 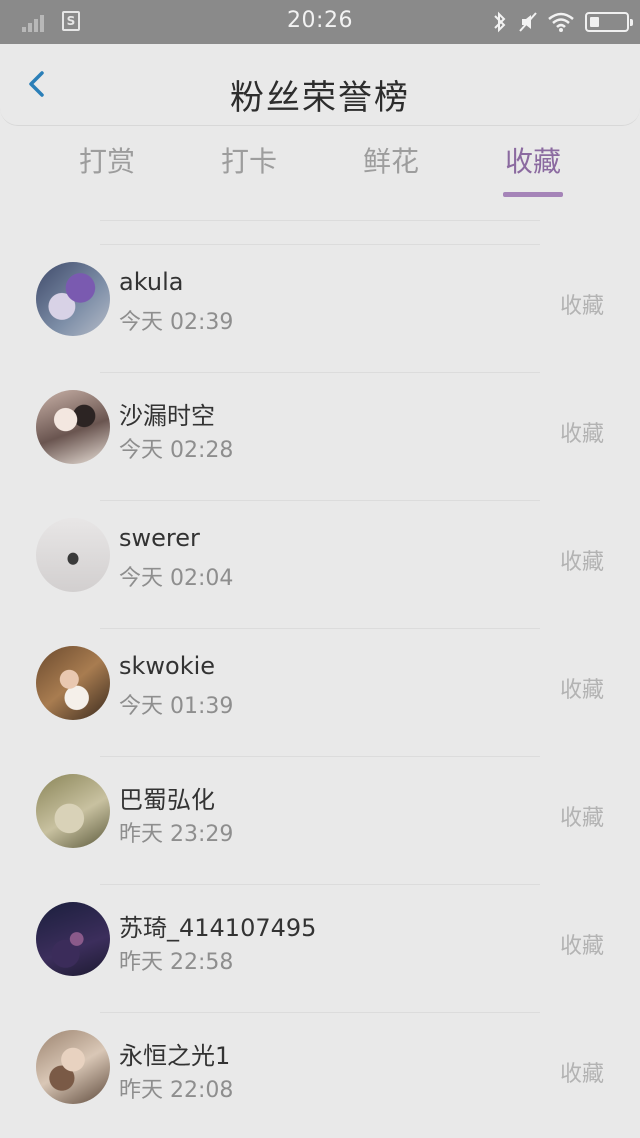 What do you see at coordinates (594, 22) in the screenshot?
I see `battery-fill` at bounding box center [594, 22].